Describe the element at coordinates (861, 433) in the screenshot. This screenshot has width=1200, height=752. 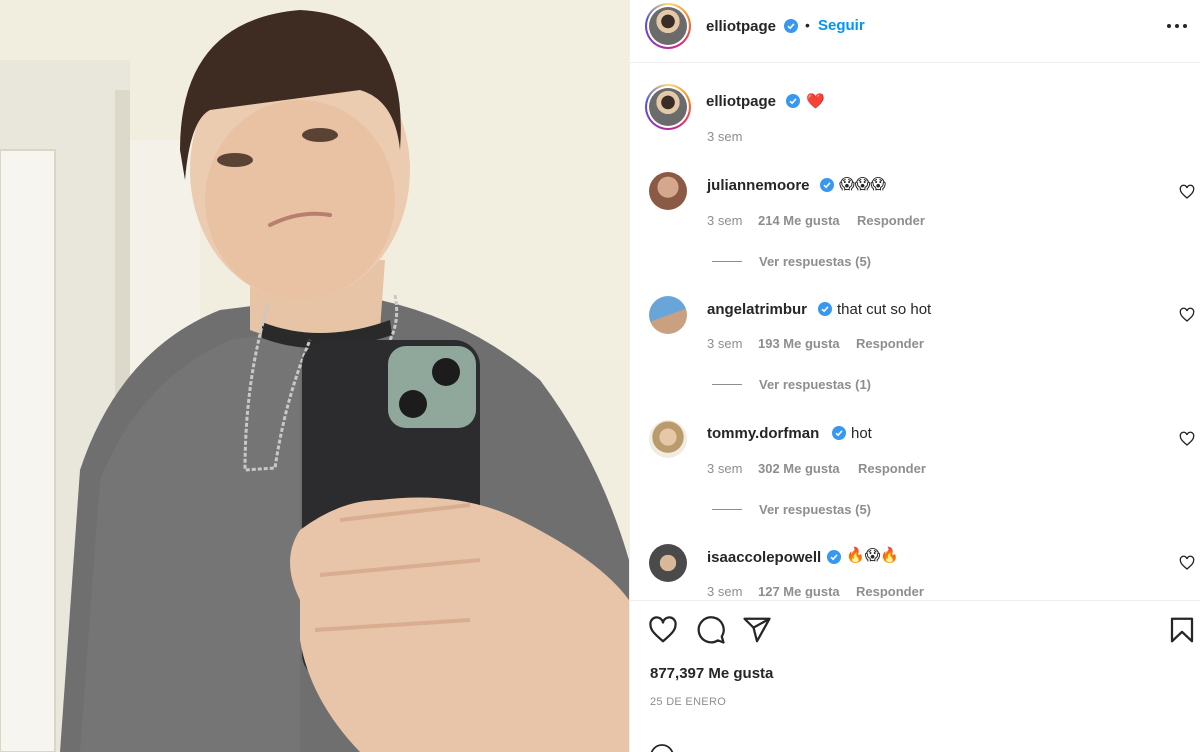
I see `comment-text: hot` at that location.